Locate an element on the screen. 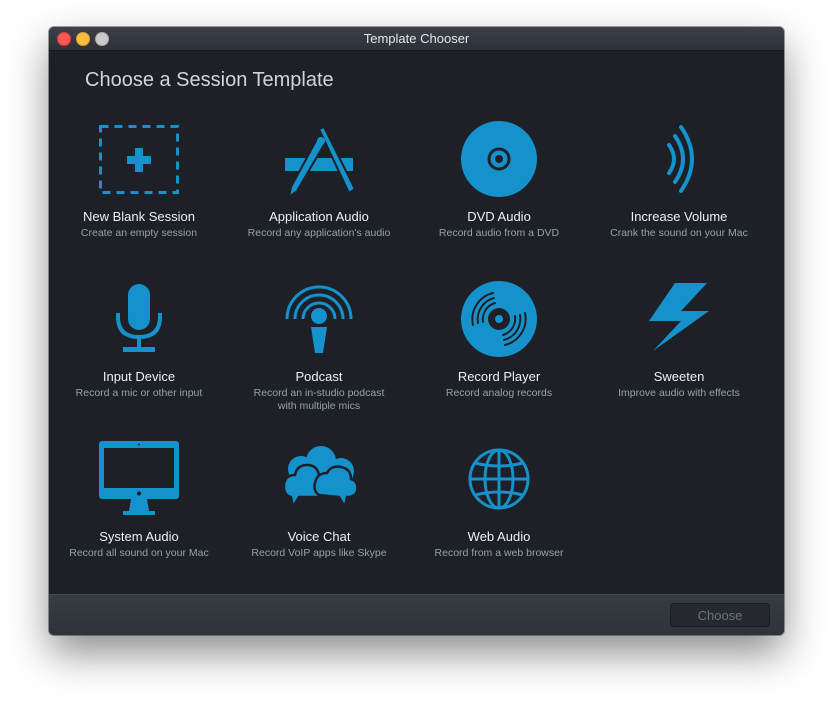  dashed-plus-icon is located at coordinates (139, 159).